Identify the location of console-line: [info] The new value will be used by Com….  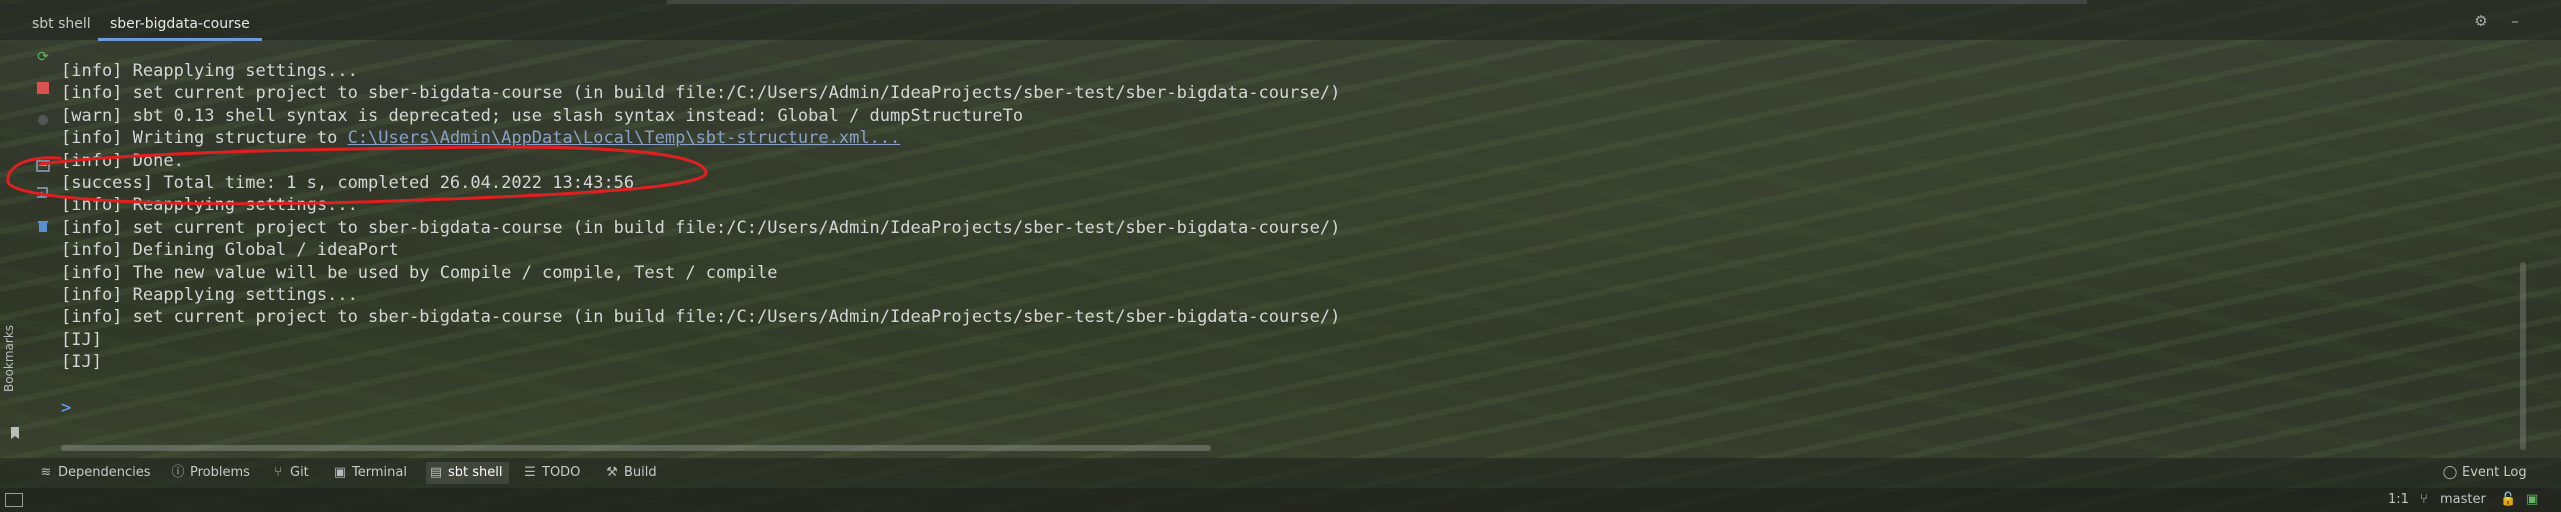
(419, 272).